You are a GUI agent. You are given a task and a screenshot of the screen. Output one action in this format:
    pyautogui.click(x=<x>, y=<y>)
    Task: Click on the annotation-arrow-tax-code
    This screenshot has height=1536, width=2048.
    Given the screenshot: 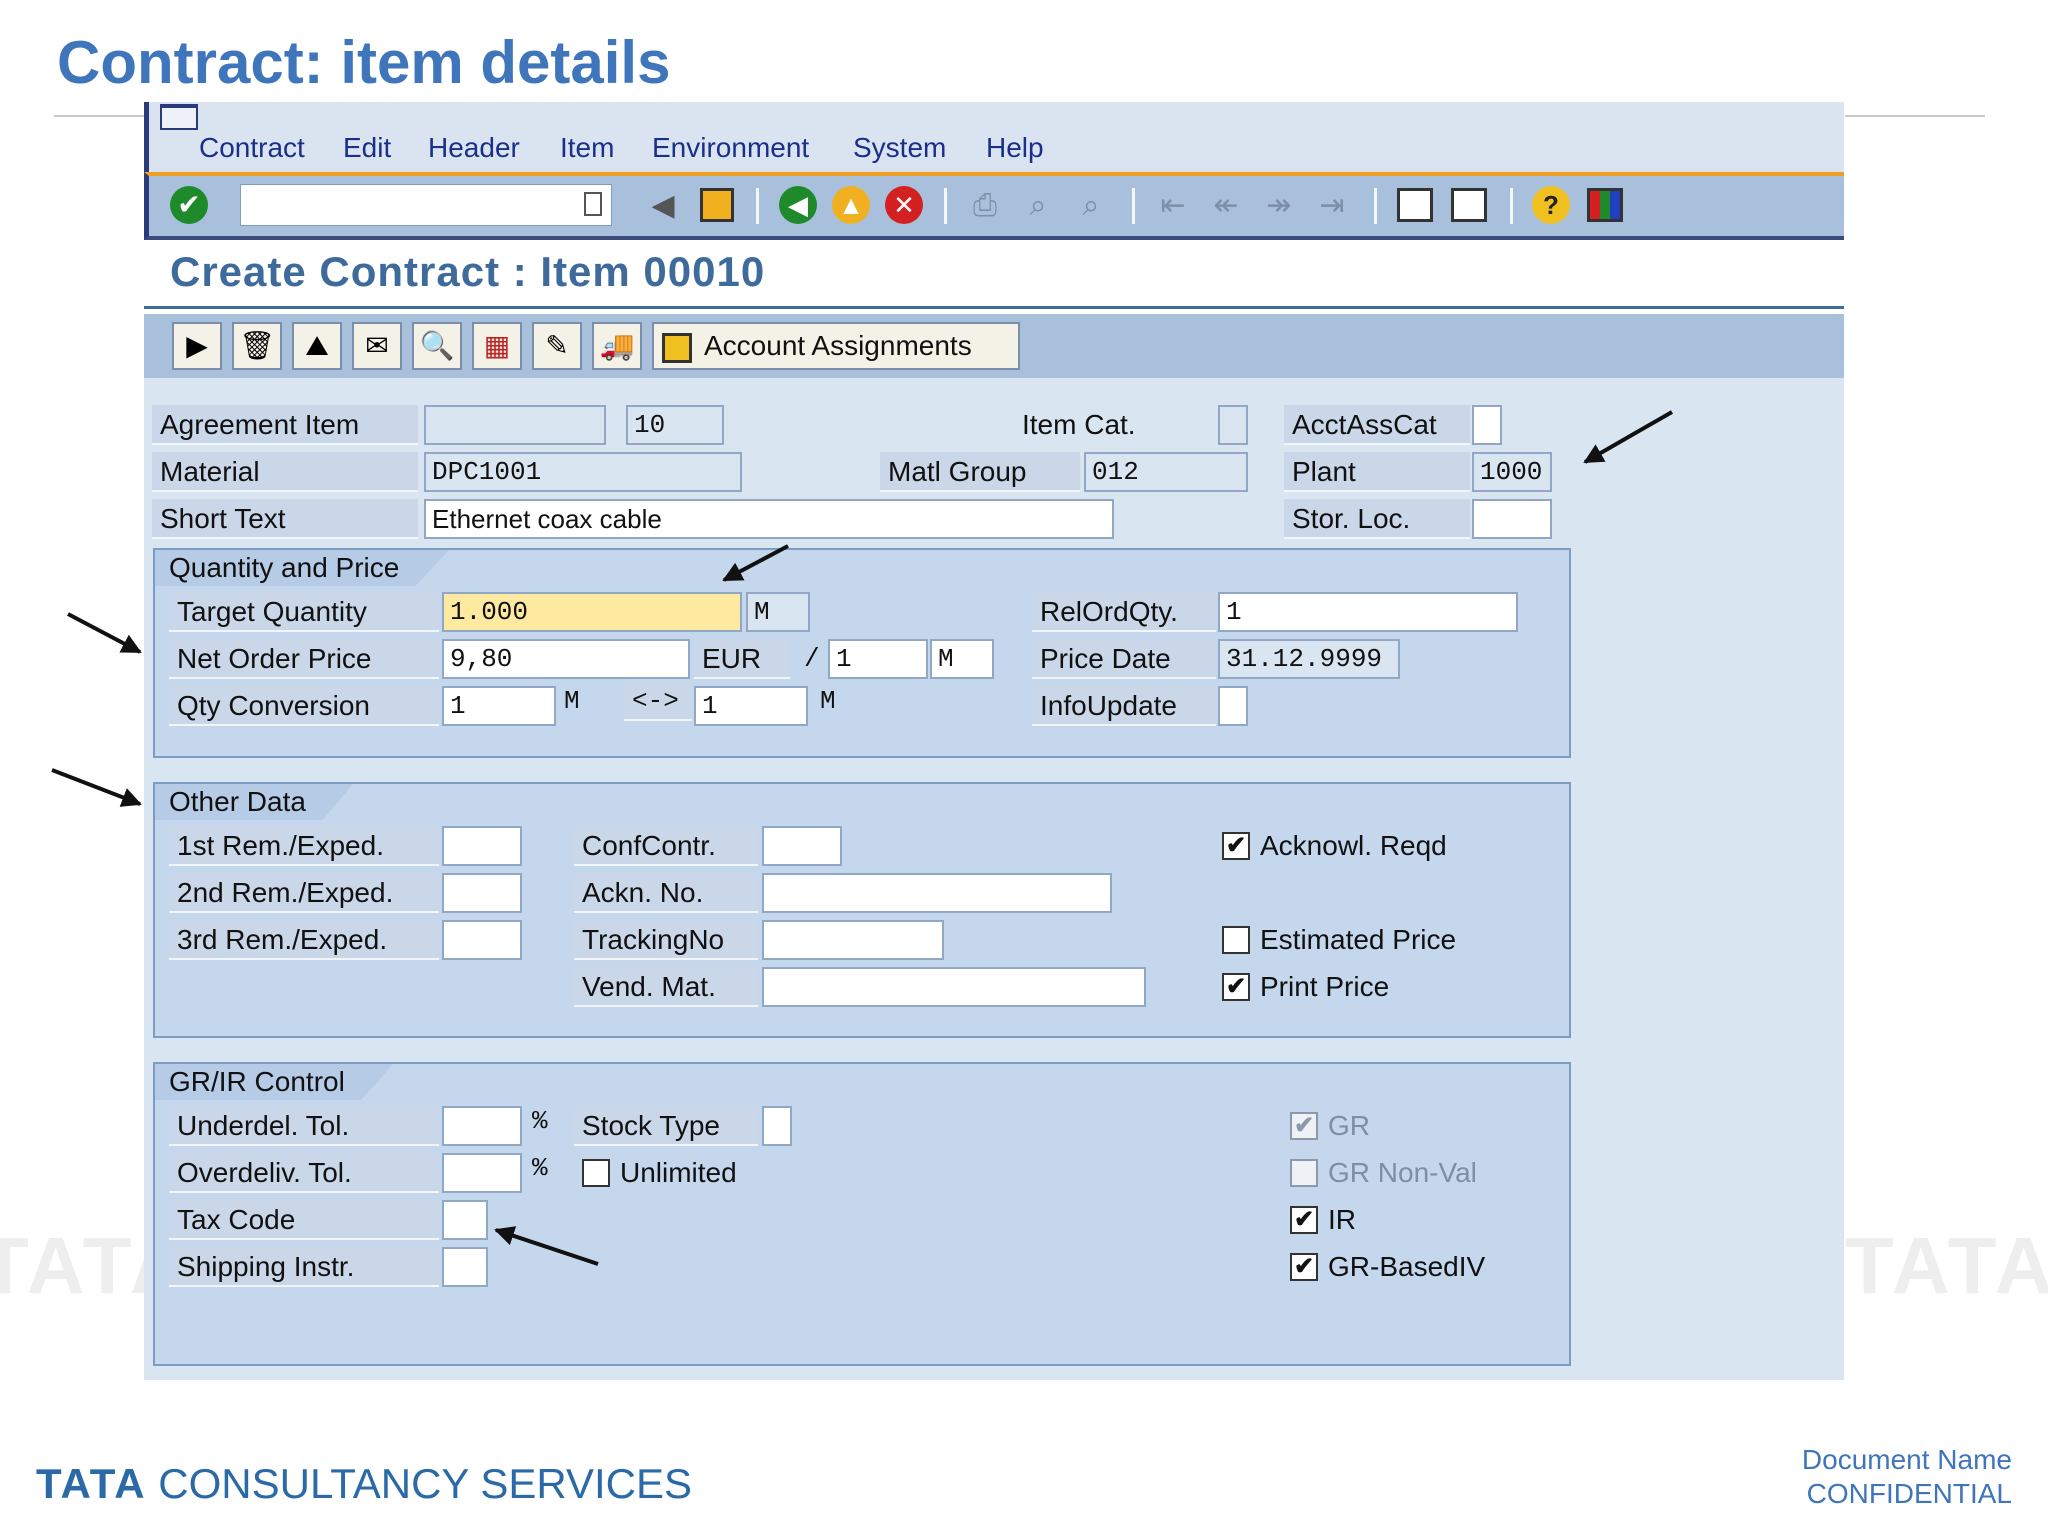 What is the action you would take?
    pyautogui.click(x=546, y=1246)
    